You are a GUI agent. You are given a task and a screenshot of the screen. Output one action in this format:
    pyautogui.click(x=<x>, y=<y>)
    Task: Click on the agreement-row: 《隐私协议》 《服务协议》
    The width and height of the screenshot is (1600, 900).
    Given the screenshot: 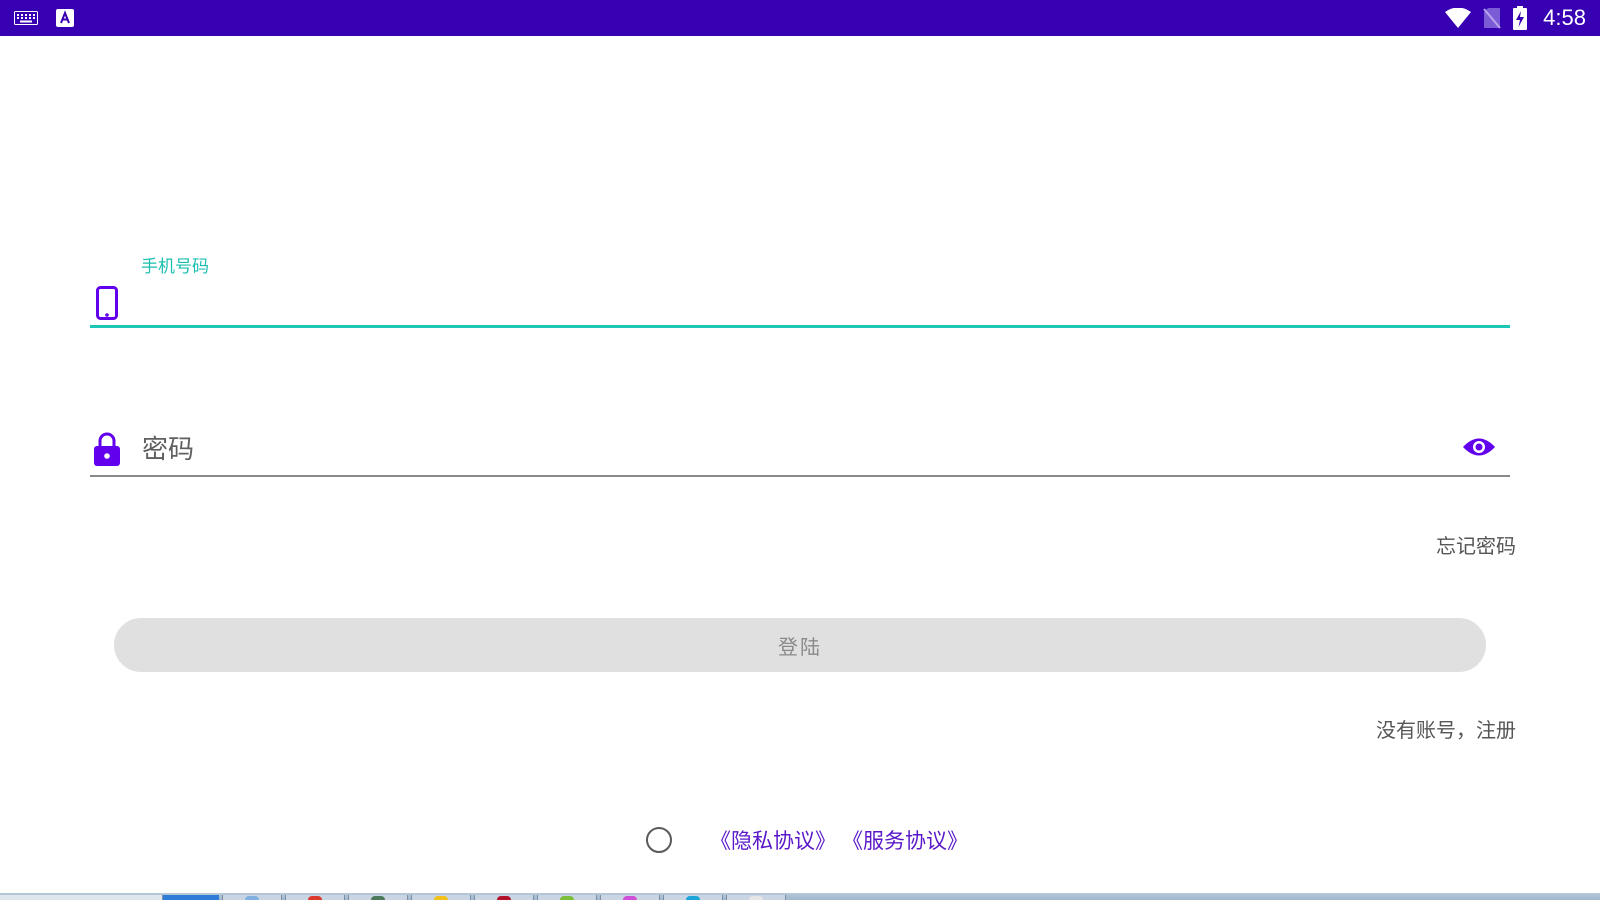 What is the action you would take?
    pyautogui.click(x=810, y=840)
    